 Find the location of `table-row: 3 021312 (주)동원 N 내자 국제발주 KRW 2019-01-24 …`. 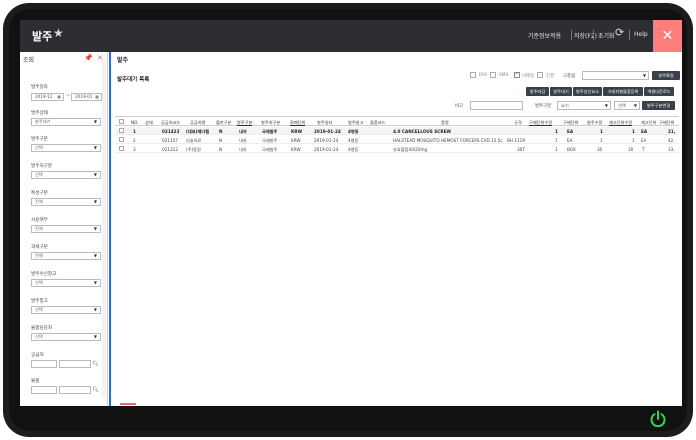

table-row: 3 021312 (주)동원 N 내자 국제발주 KRW 2019-01-24 … is located at coordinates (397, 149).